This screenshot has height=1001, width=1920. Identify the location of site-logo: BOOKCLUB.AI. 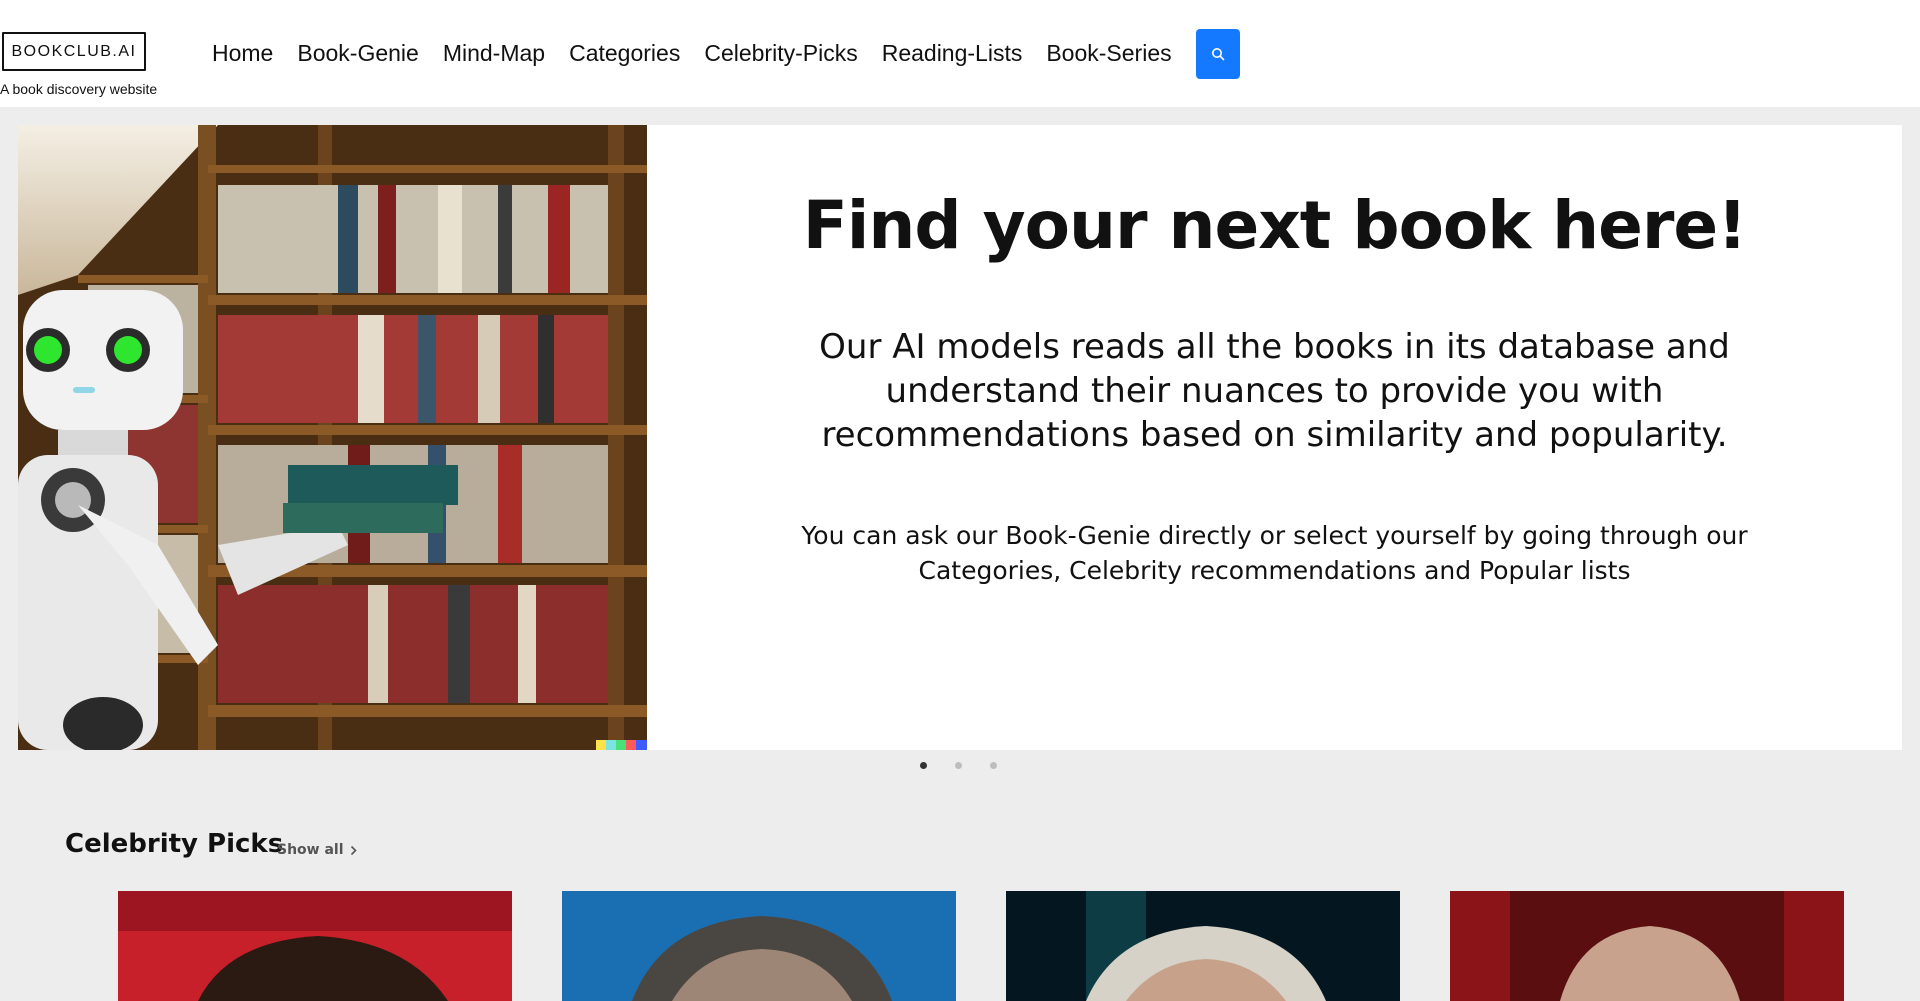
(74, 51).